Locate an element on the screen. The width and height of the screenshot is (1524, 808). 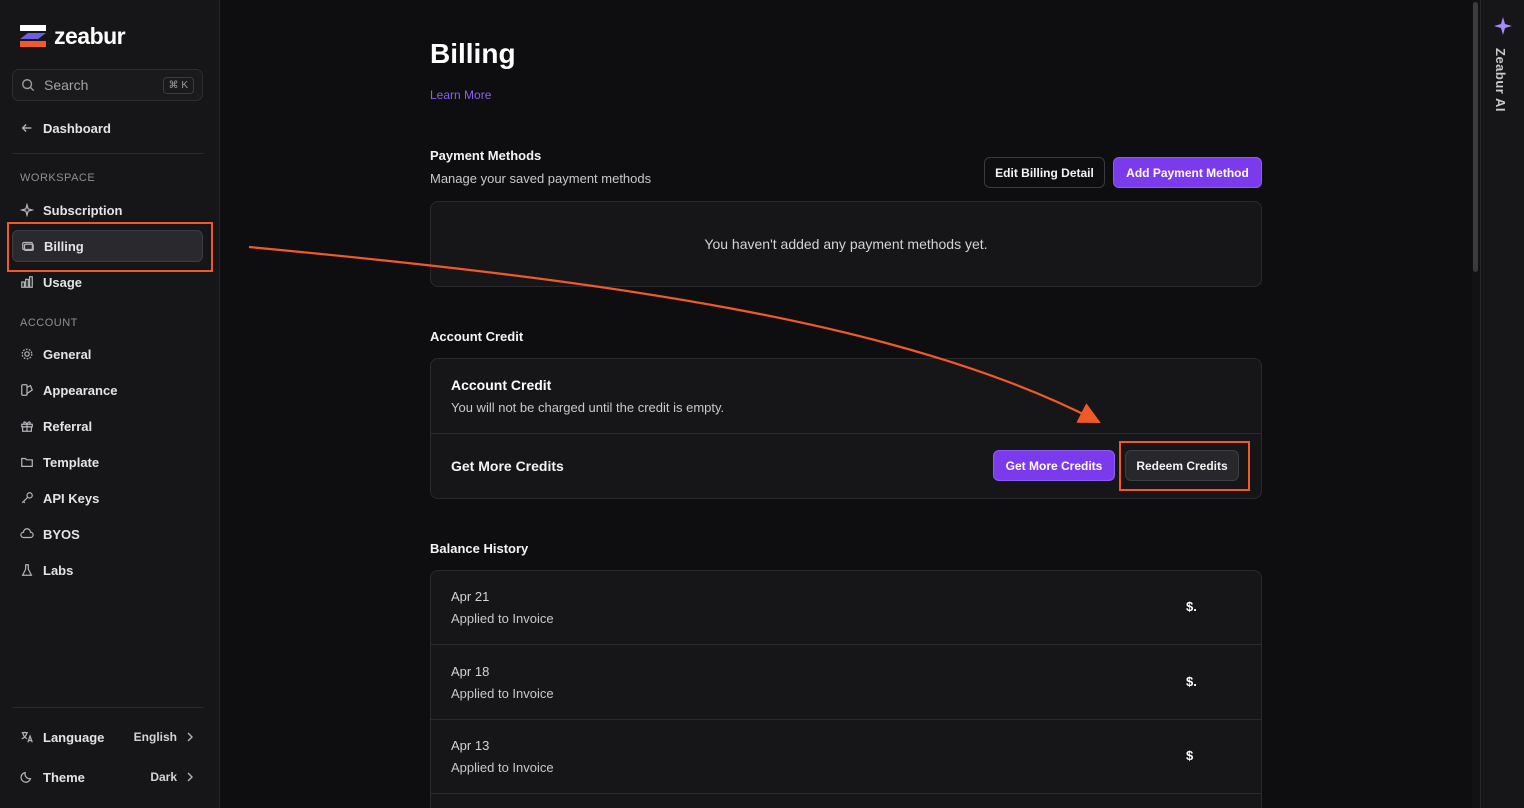
server-icon is located at coordinates (27, 533).